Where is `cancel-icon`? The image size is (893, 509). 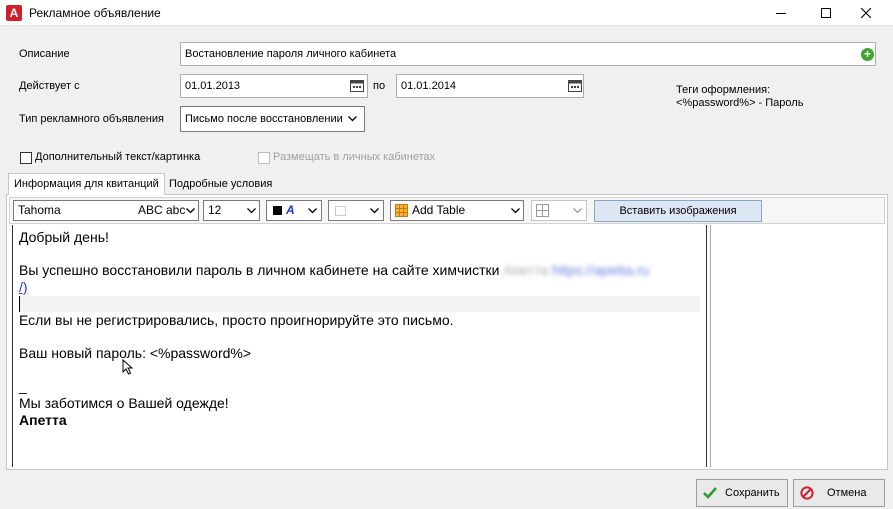
cancel-icon is located at coordinates (807, 493).